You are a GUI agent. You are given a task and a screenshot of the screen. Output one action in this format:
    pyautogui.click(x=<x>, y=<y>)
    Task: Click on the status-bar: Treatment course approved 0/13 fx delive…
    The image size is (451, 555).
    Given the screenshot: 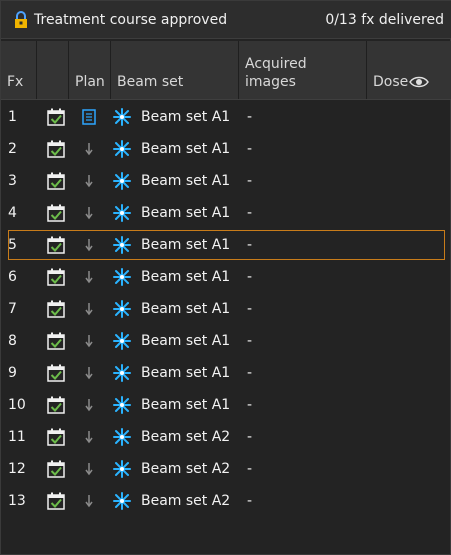 What is the action you would take?
    pyautogui.click(x=226, y=20)
    